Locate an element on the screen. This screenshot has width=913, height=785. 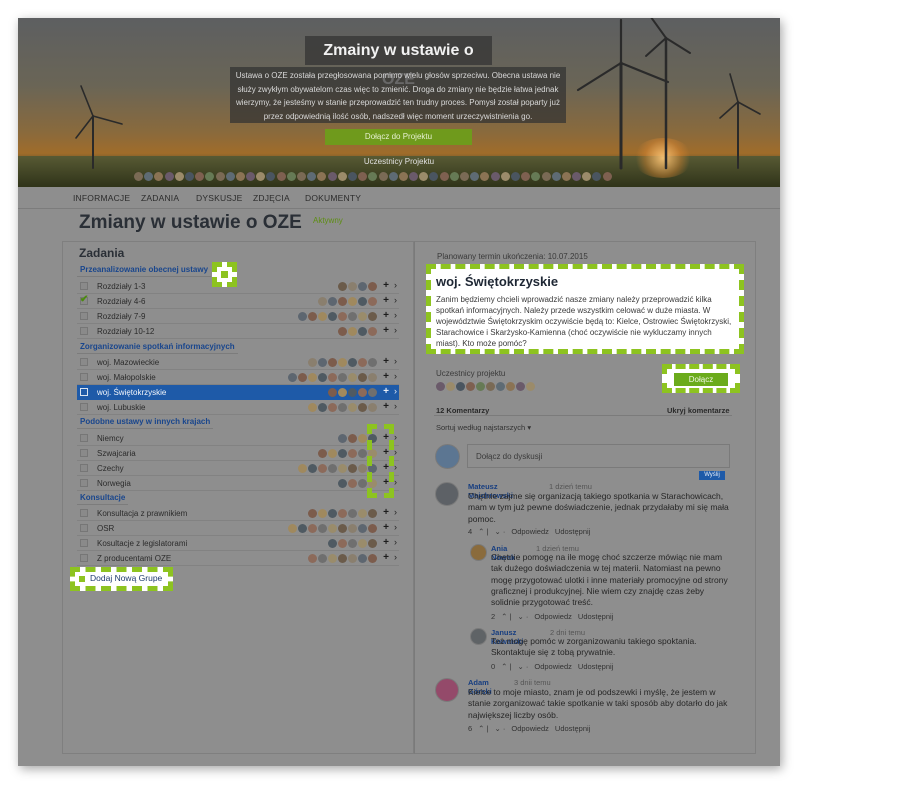
task-row: ✔ Rozdziały 4-6 + › is located at coordinates (238, 301).